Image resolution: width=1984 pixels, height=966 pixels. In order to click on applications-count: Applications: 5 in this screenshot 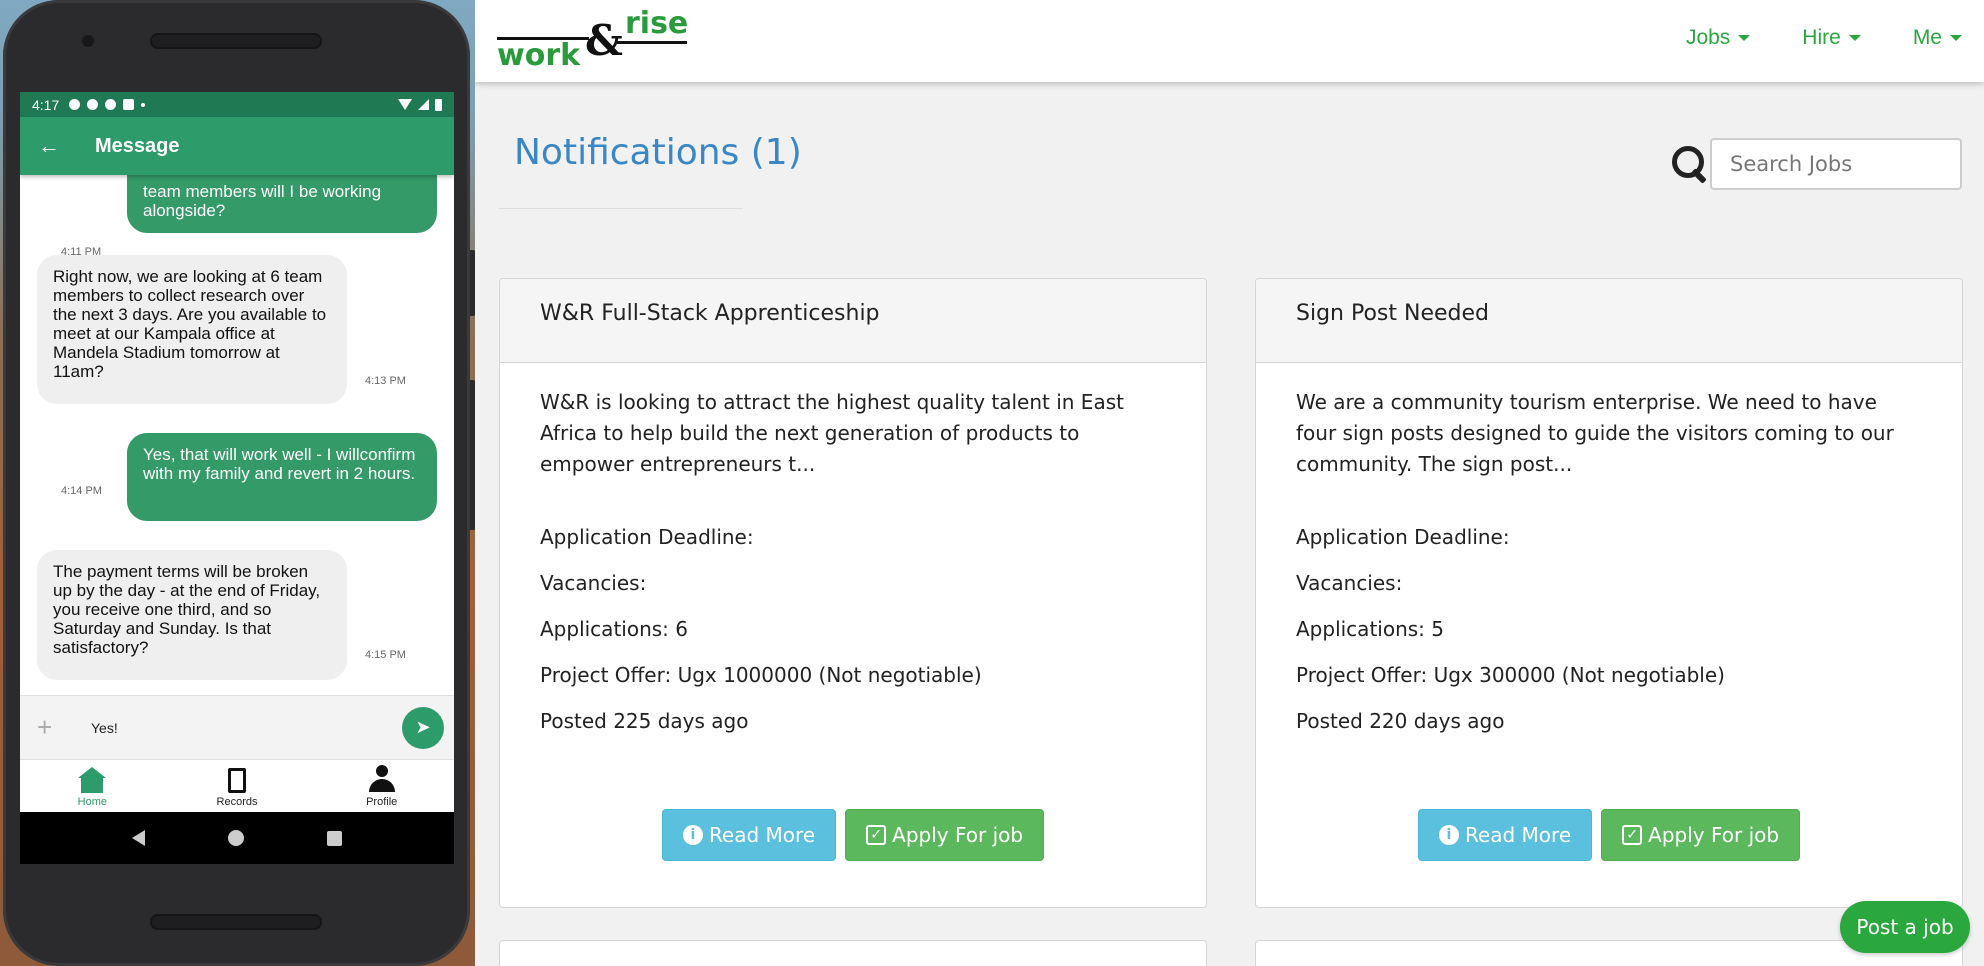, I will do `click(1370, 629)`.